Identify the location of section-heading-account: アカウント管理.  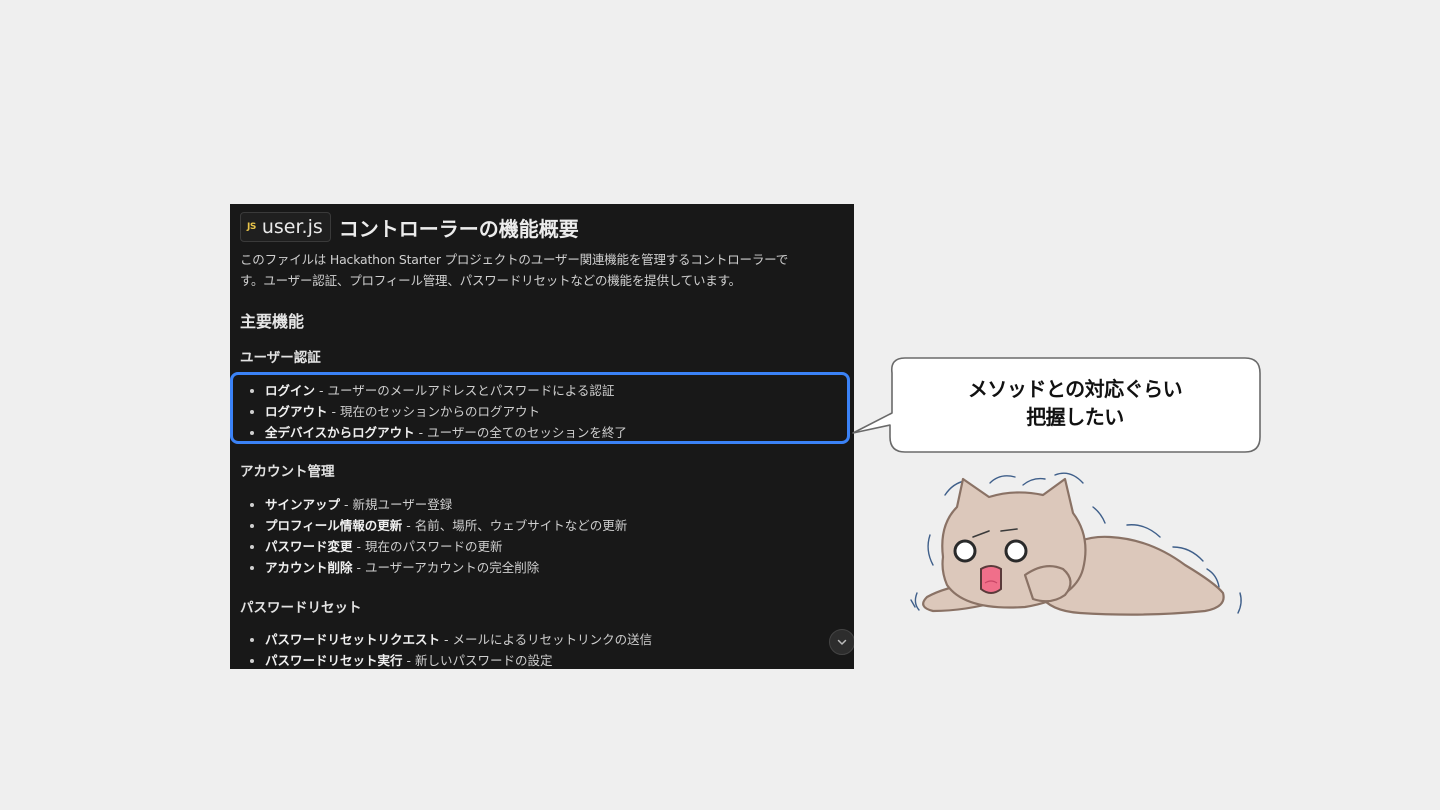
(287, 472).